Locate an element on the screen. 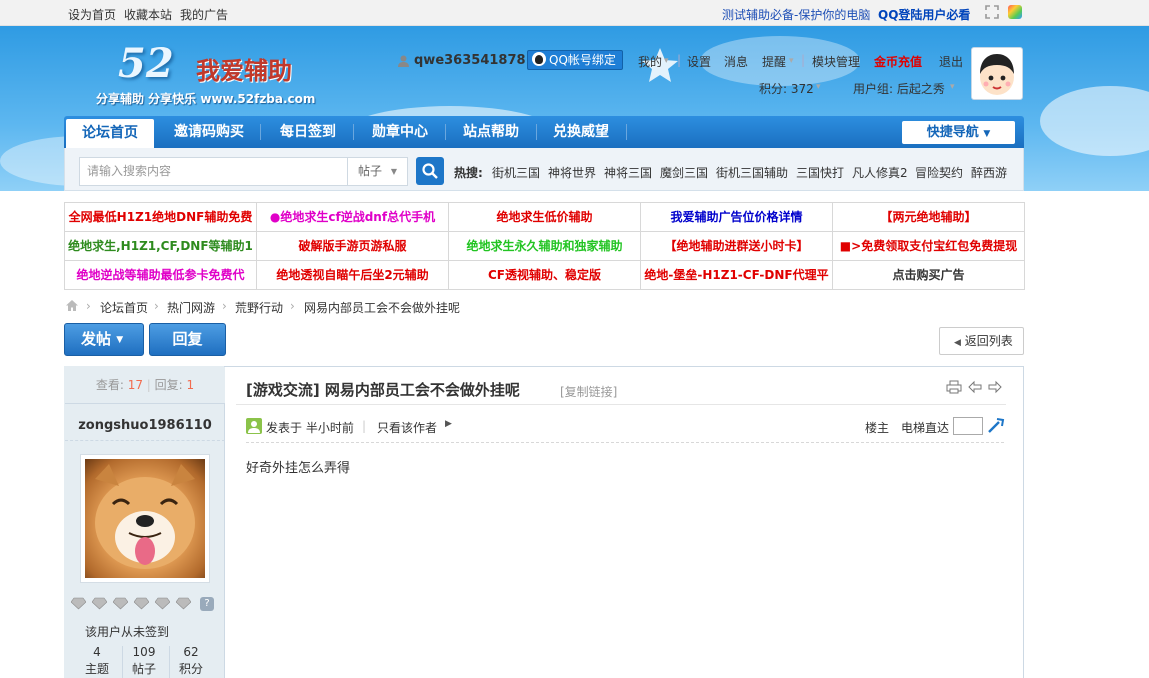 The width and height of the screenshot is (1149, 678). nav-item-checkin: 每日签到 is located at coordinates (308, 132).